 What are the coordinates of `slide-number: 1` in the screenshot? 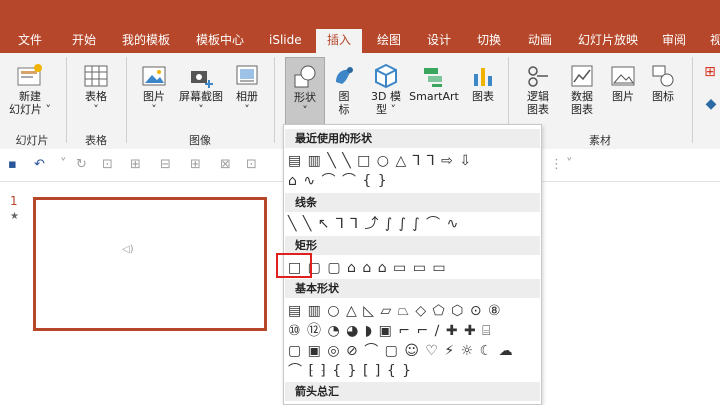 It's located at (14, 201).